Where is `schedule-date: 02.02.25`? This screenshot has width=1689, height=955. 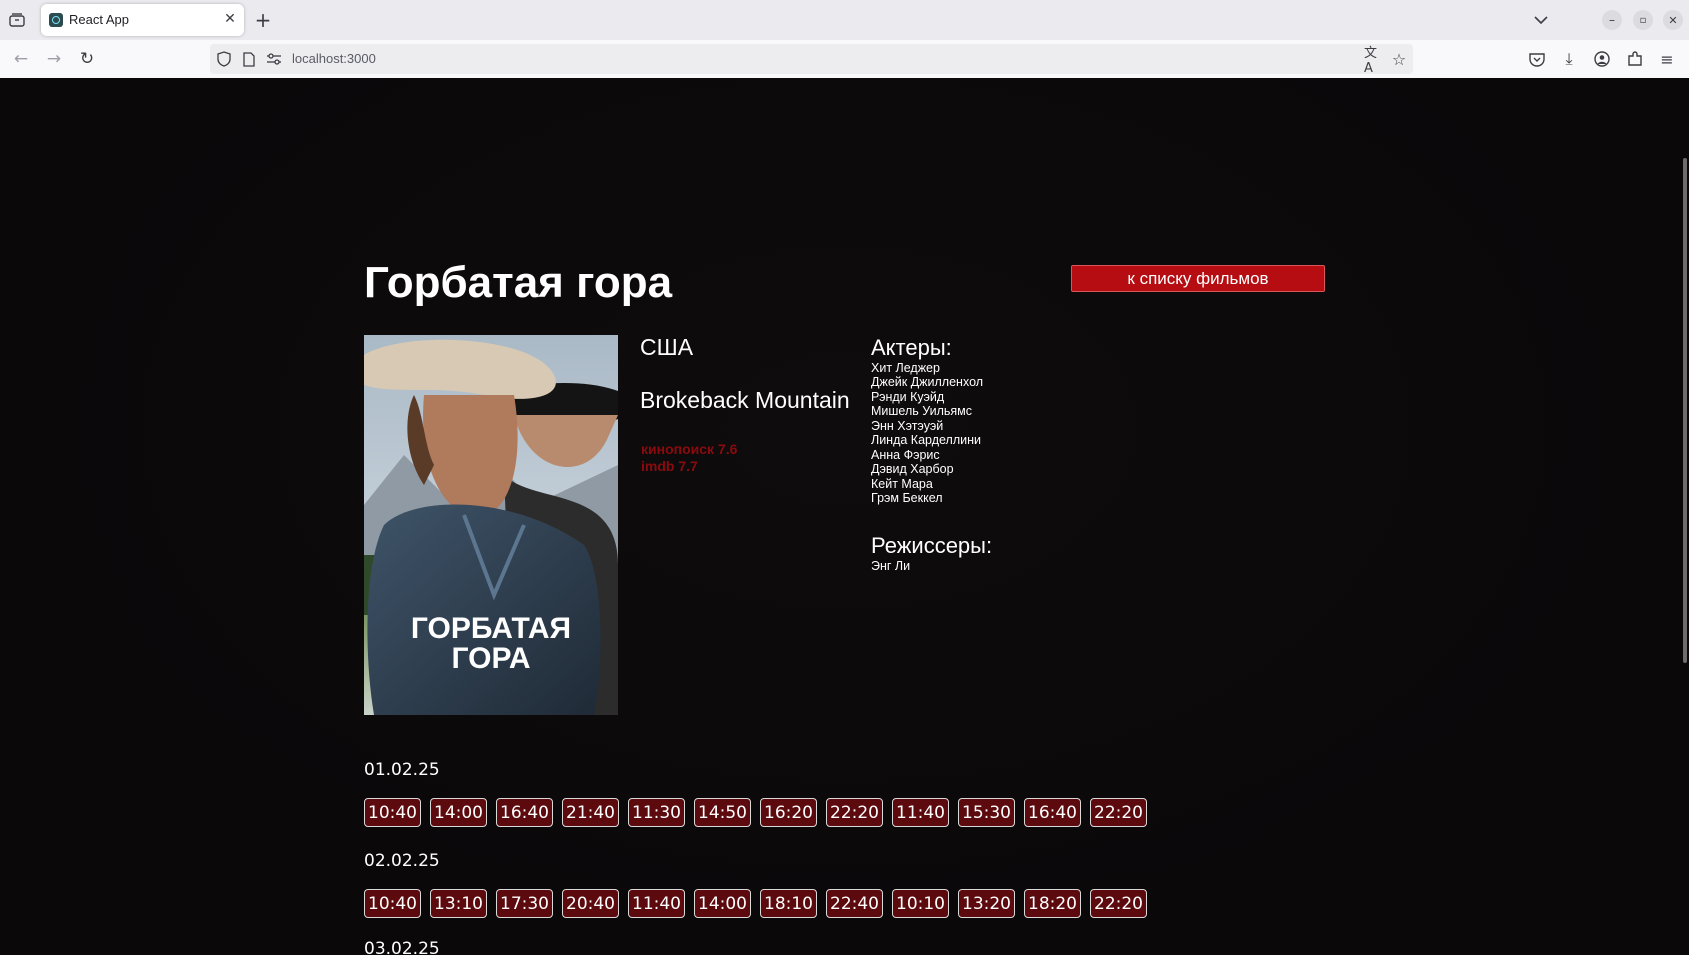 schedule-date: 02.02.25 is located at coordinates (402, 861).